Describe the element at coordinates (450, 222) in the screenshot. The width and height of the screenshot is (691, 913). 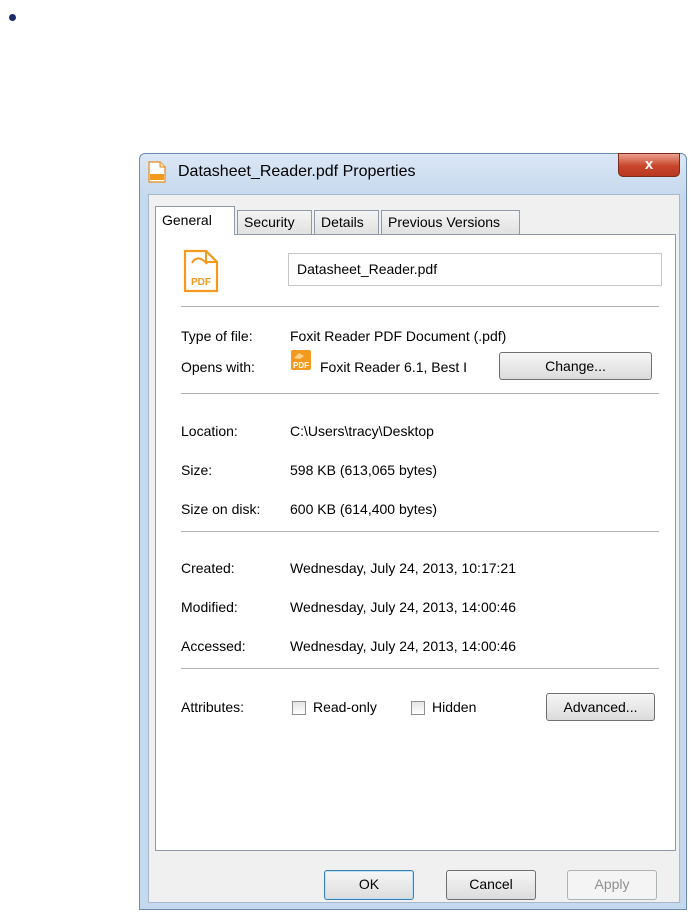
I see `tab-previous-versions: Previous Versions` at that location.